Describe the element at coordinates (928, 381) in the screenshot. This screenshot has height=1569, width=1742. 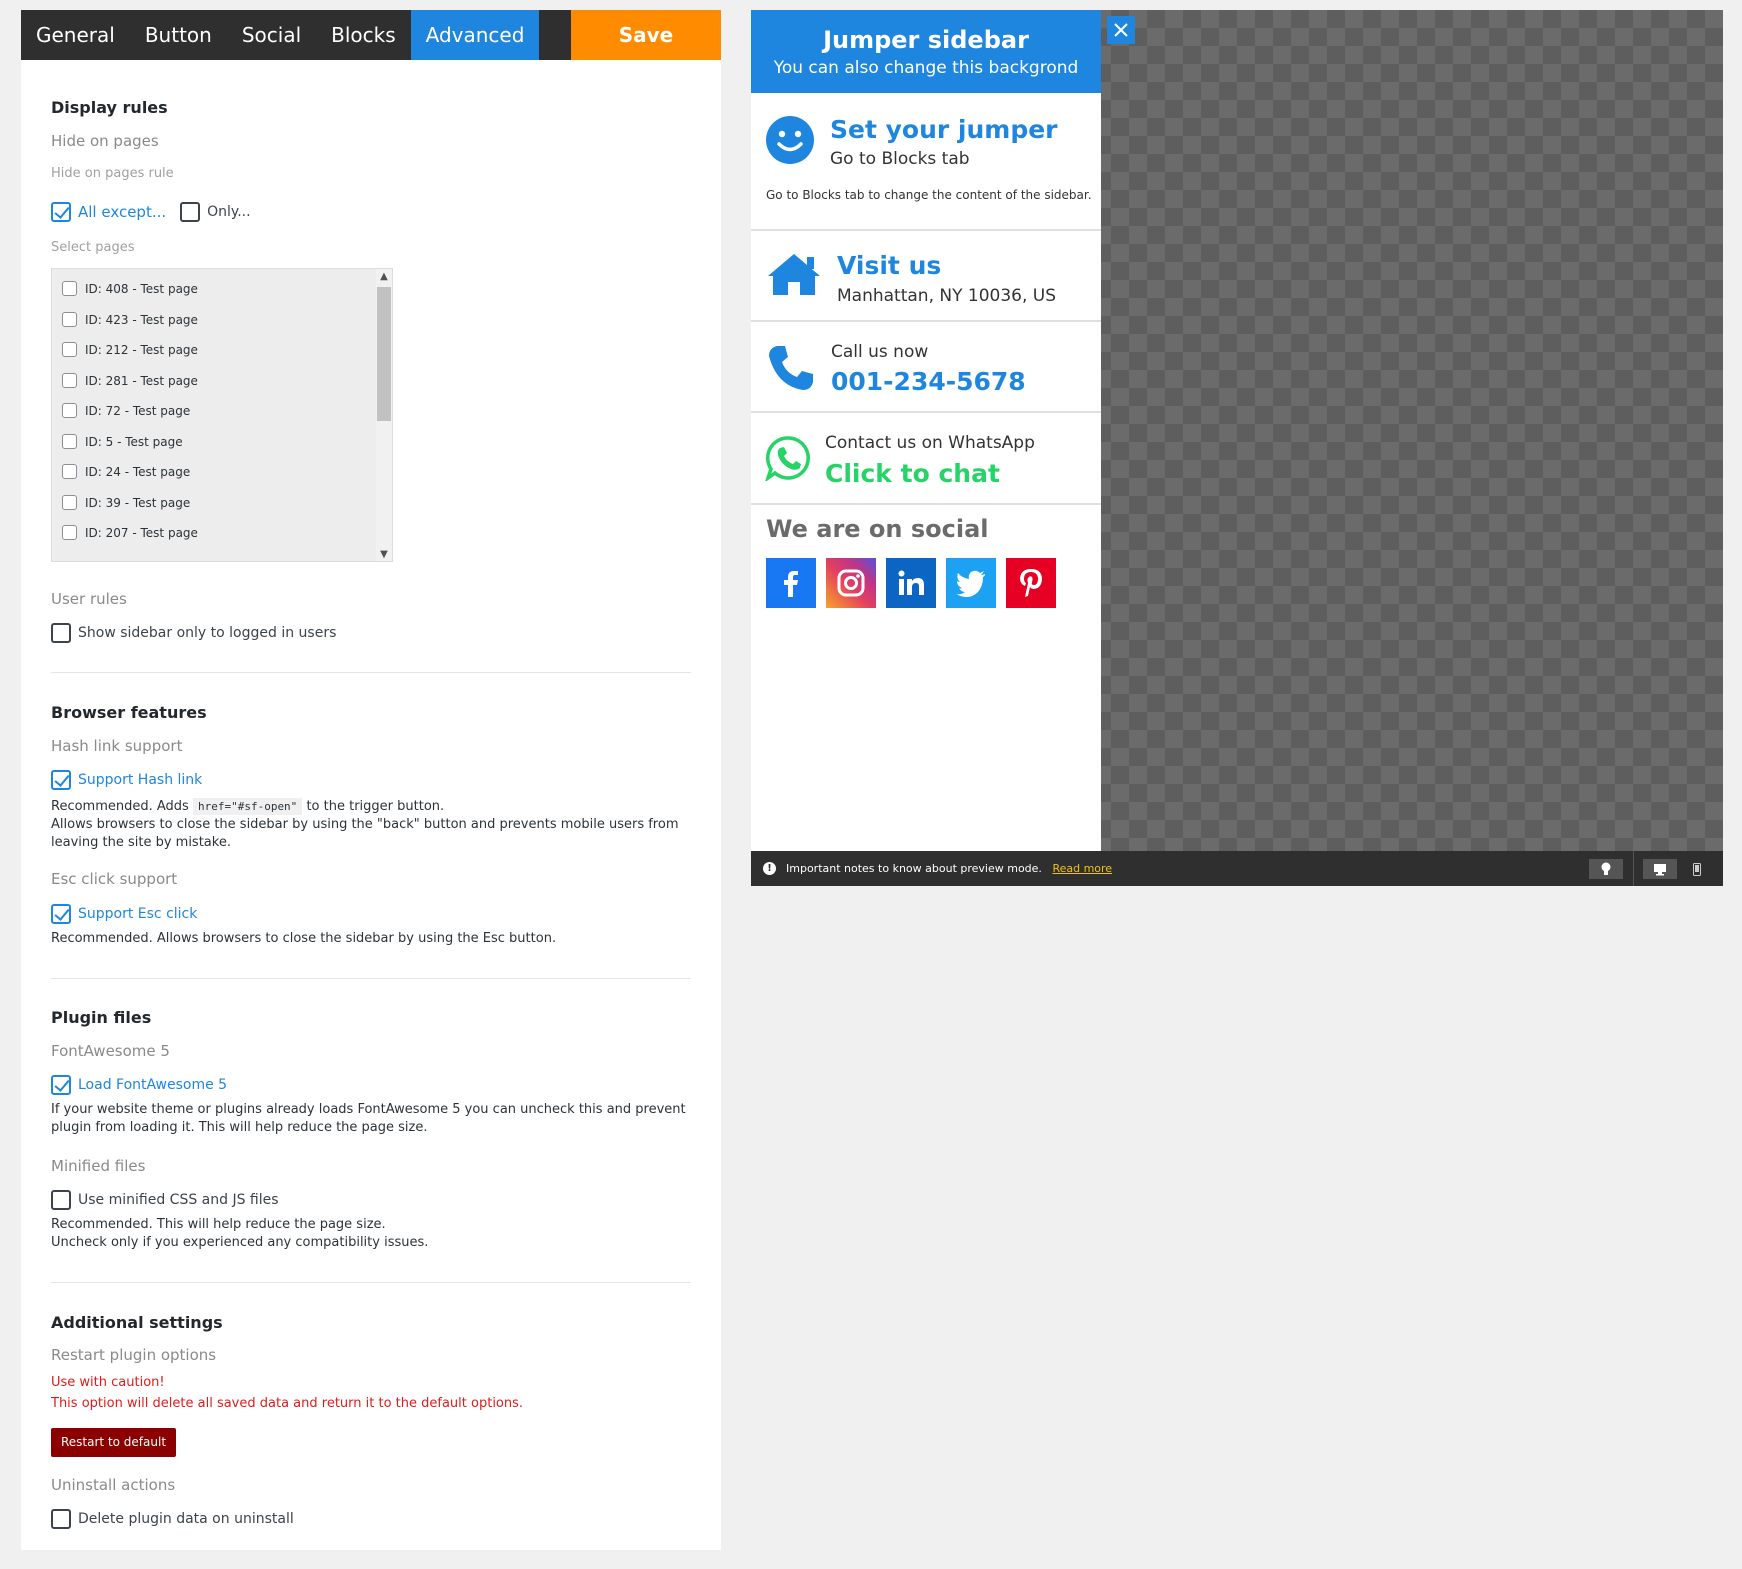
I see `phone-number: 001-234-5678` at that location.